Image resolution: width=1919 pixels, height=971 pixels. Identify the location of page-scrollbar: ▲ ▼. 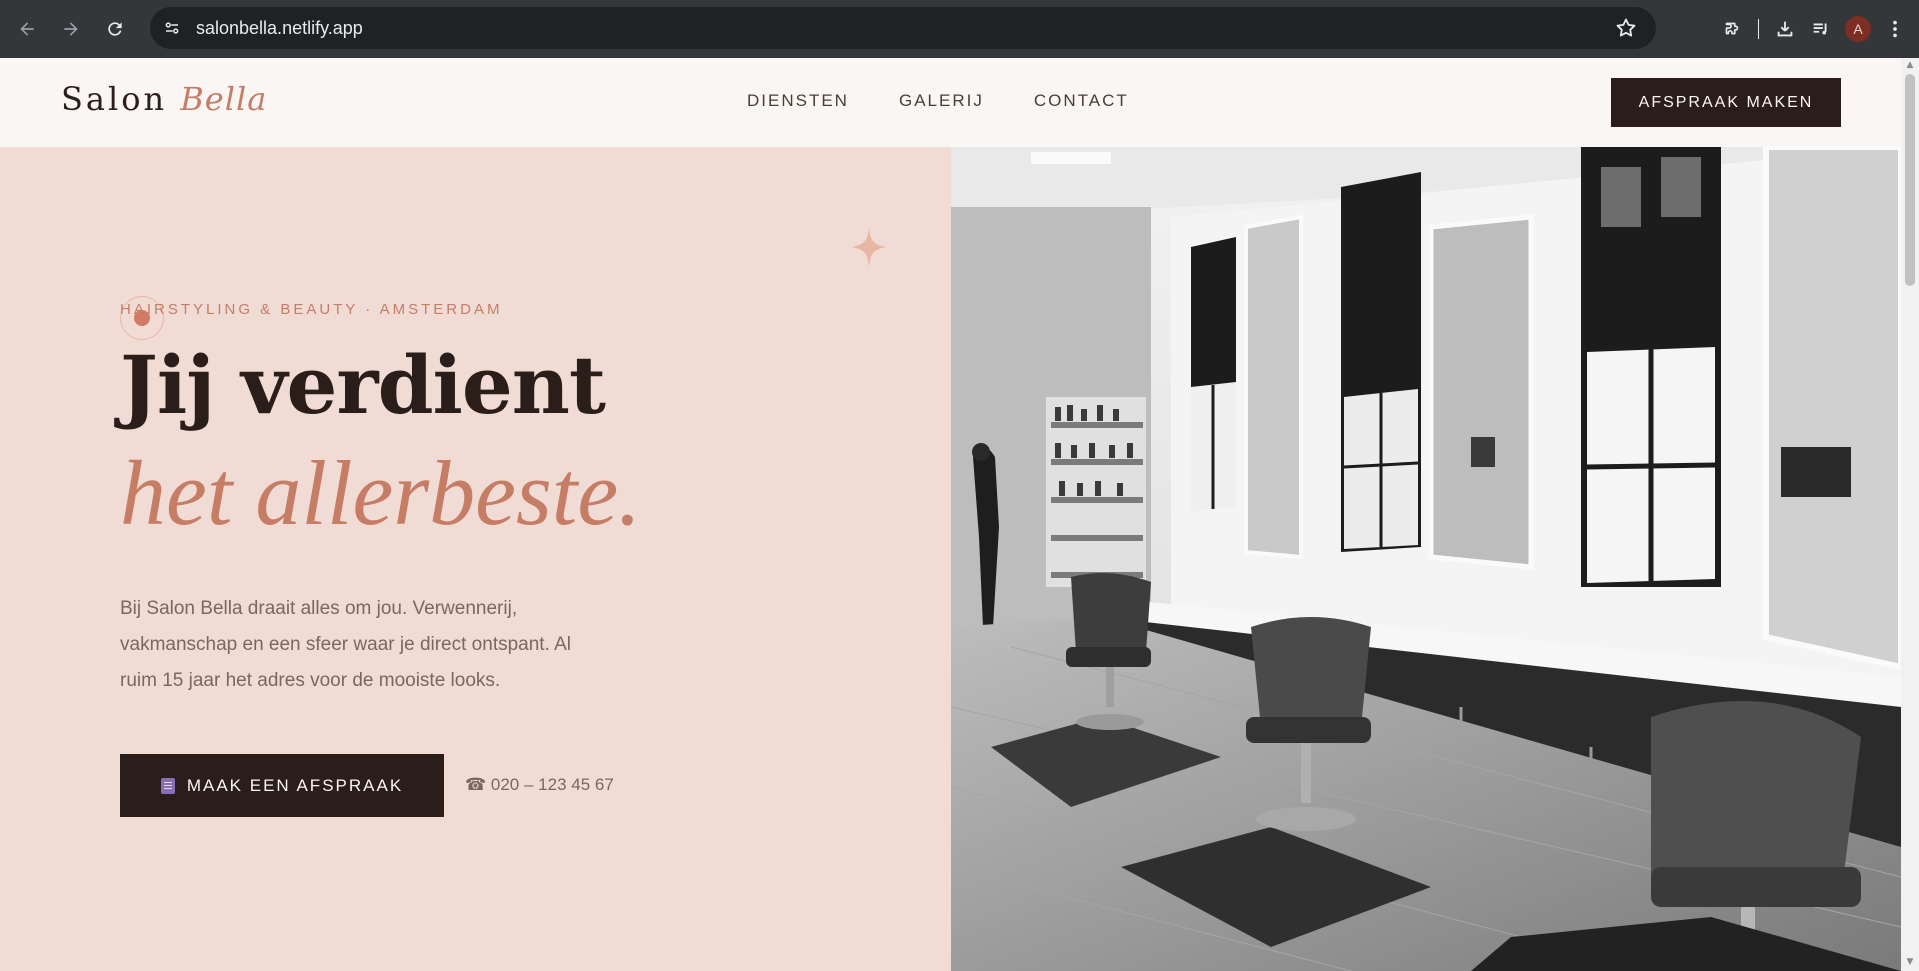
(1910, 514).